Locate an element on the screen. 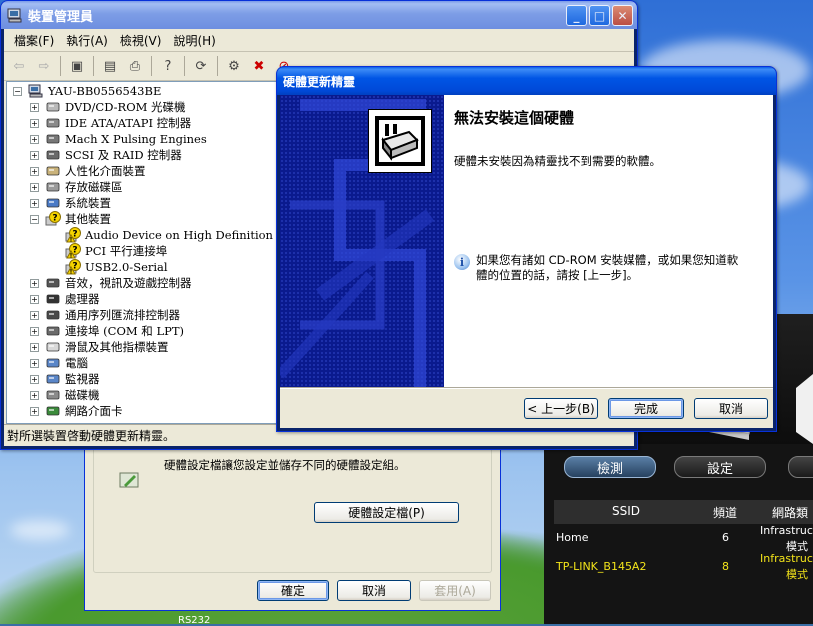 The image size is (813, 626). wizard-title: 硬體更新精靈 is located at coordinates (319, 81).